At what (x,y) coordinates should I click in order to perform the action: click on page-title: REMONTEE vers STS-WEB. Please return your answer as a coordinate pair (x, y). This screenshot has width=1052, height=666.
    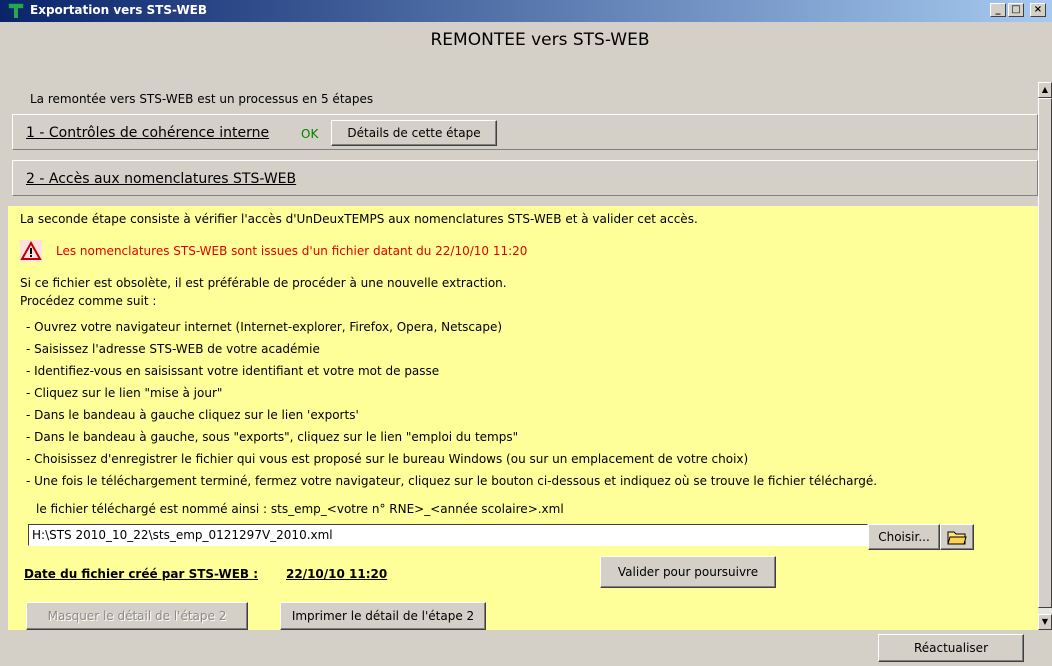
    Looking at the image, I should click on (540, 40).